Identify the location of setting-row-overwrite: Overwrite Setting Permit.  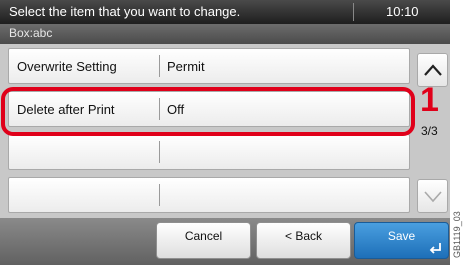
(209, 66).